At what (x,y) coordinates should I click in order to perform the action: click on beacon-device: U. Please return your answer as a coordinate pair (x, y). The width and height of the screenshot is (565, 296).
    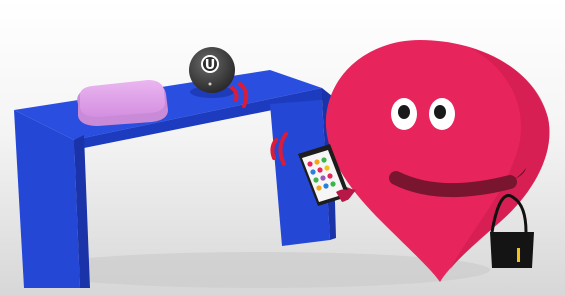
    Looking at the image, I should click on (212, 72).